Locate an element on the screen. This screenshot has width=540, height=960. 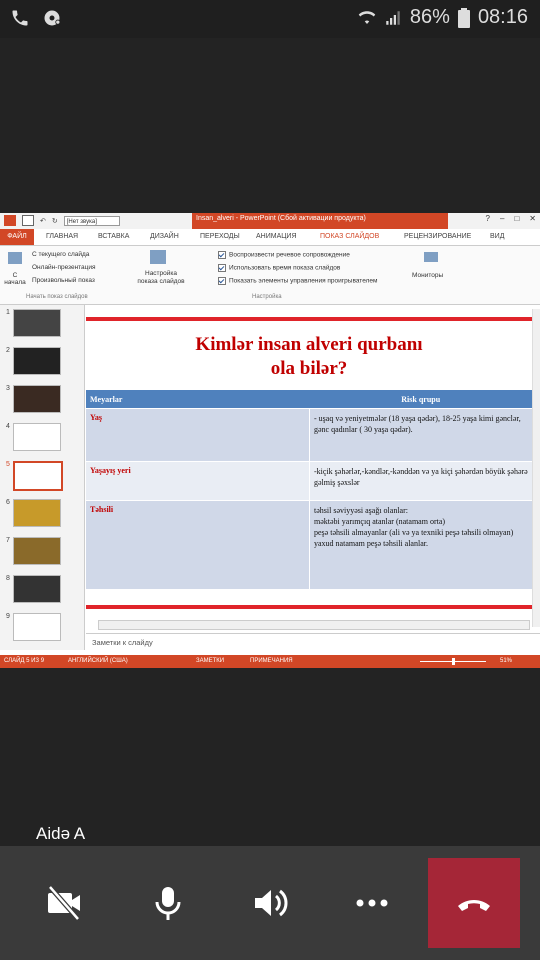
vertical-scrollbar is located at coordinates (536, 468).